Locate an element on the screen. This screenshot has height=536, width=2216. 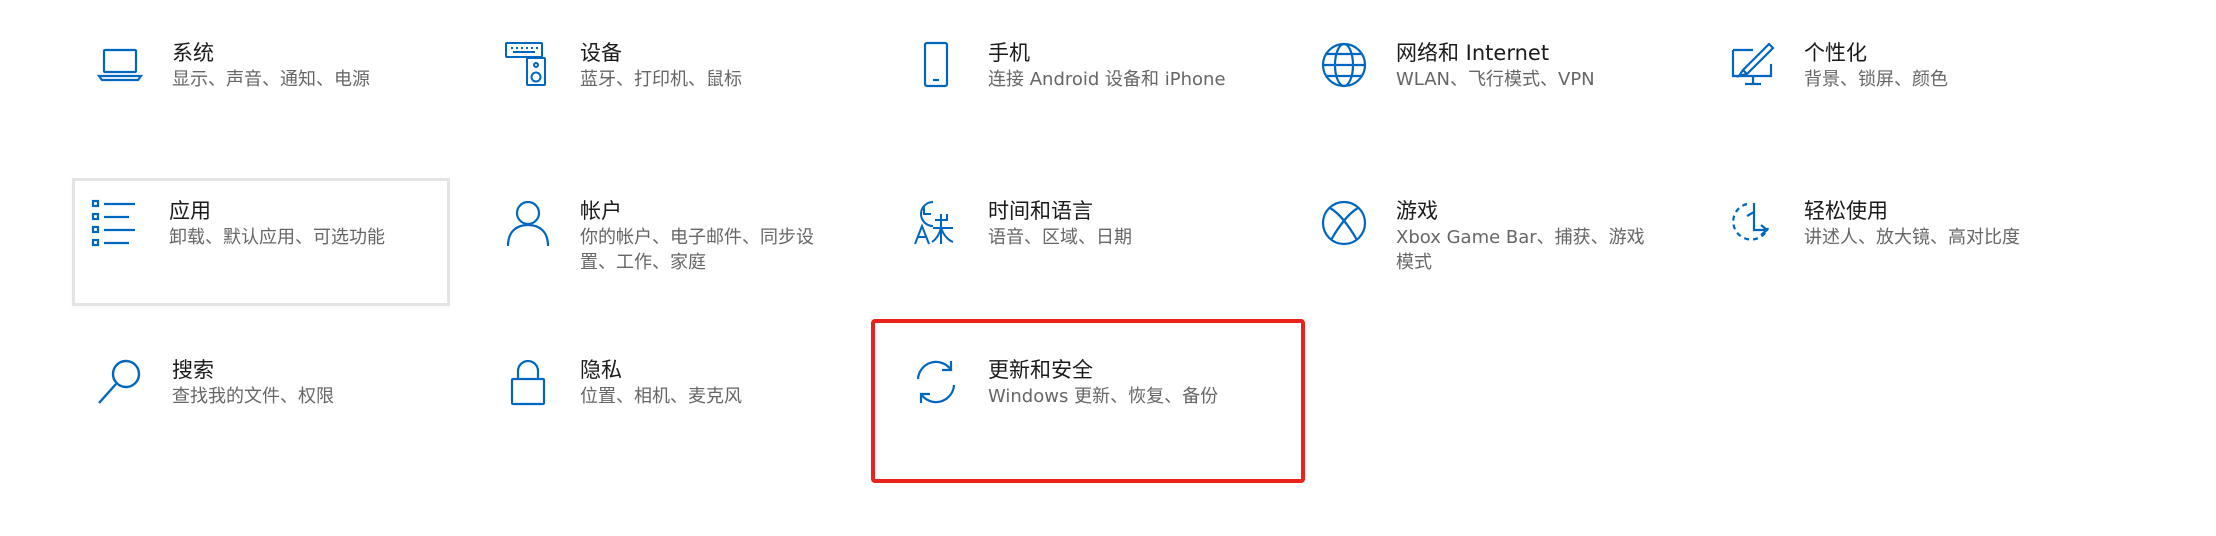
tile-system: 系统 显示、声音、通知、电源 is located at coordinates (262, 103).